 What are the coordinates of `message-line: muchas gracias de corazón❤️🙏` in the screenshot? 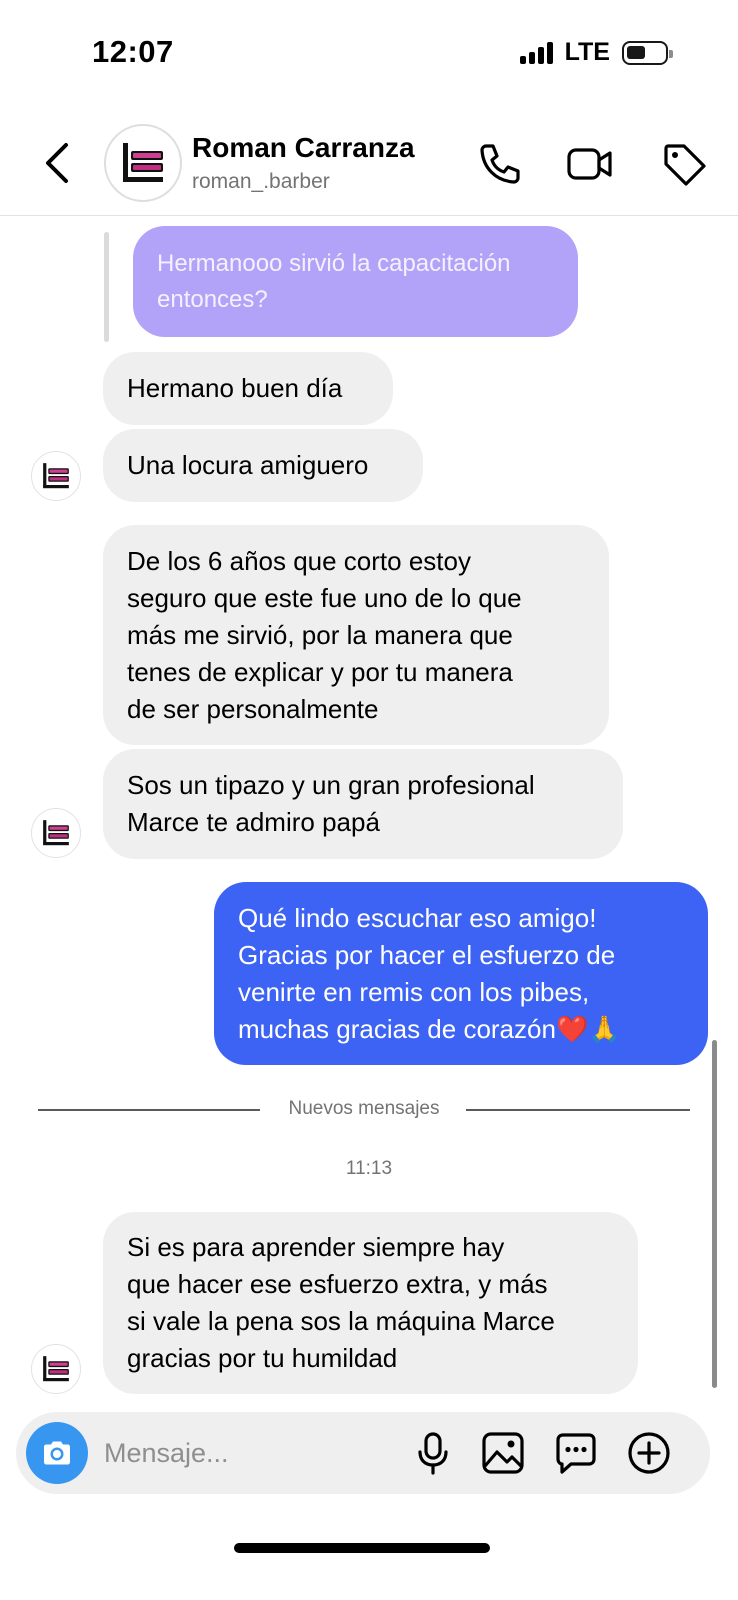 It's located at (429, 1028).